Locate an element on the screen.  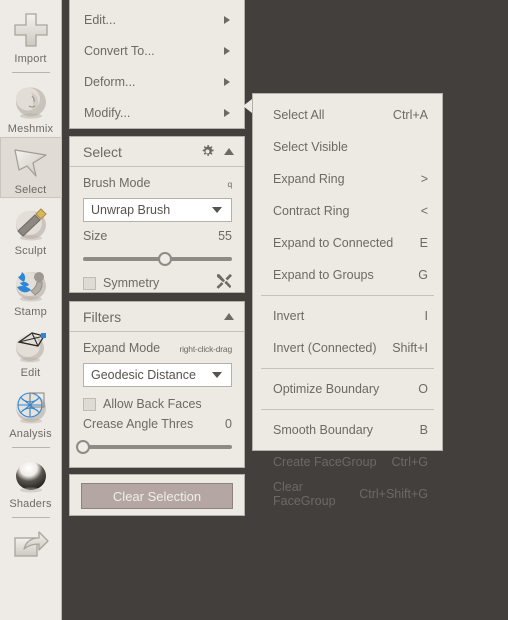
sidebar-item-export is located at coordinates (31, 545).